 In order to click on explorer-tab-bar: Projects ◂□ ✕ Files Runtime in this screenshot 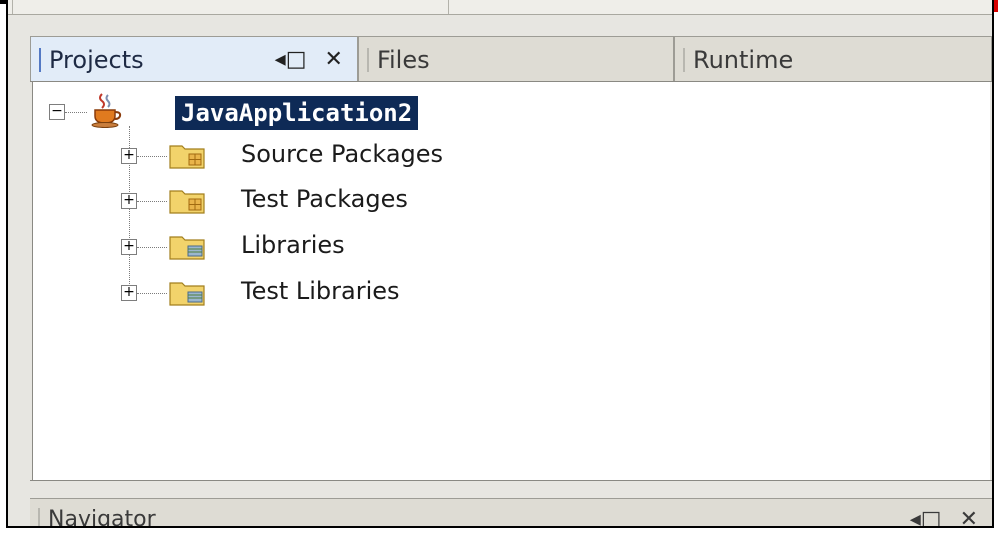, I will do `click(511, 59)`.